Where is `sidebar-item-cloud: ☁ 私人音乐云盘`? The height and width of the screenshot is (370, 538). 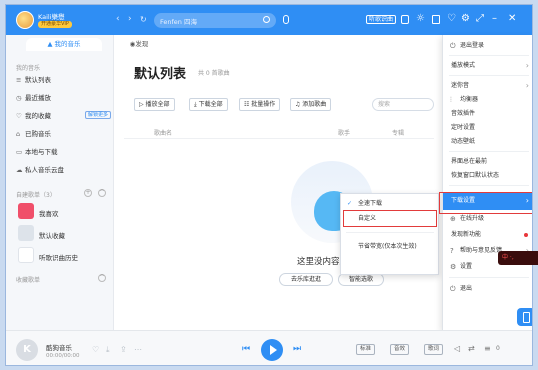 sidebar-item-cloud: ☁ 私人音乐云盘 is located at coordinates (40, 170).